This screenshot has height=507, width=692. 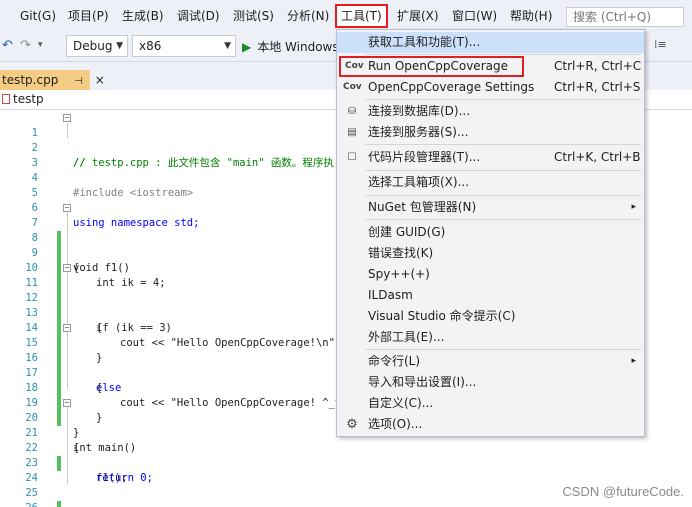 What do you see at coordinates (150, 46) in the screenshot?
I see `platform-value: x86` at bounding box center [150, 46].